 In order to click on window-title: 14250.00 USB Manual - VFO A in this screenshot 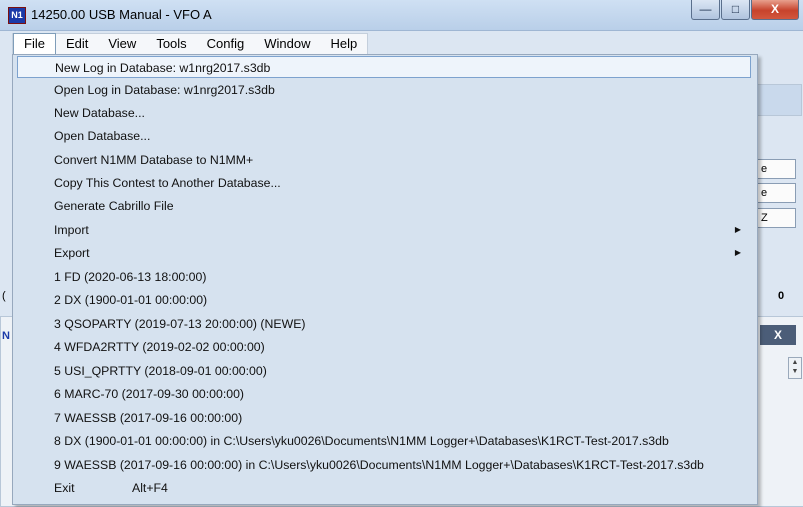, I will do `click(121, 14)`.